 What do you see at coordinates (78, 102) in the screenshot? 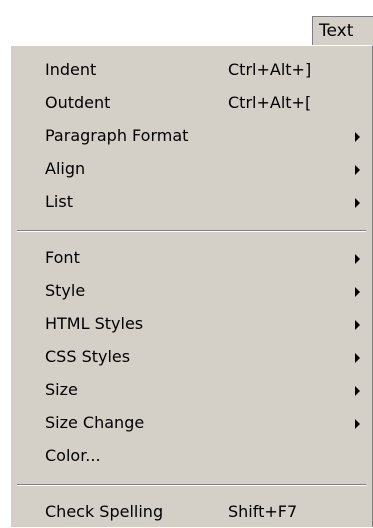
I see `menu-item-label: Outdent` at bounding box center [78, 102].